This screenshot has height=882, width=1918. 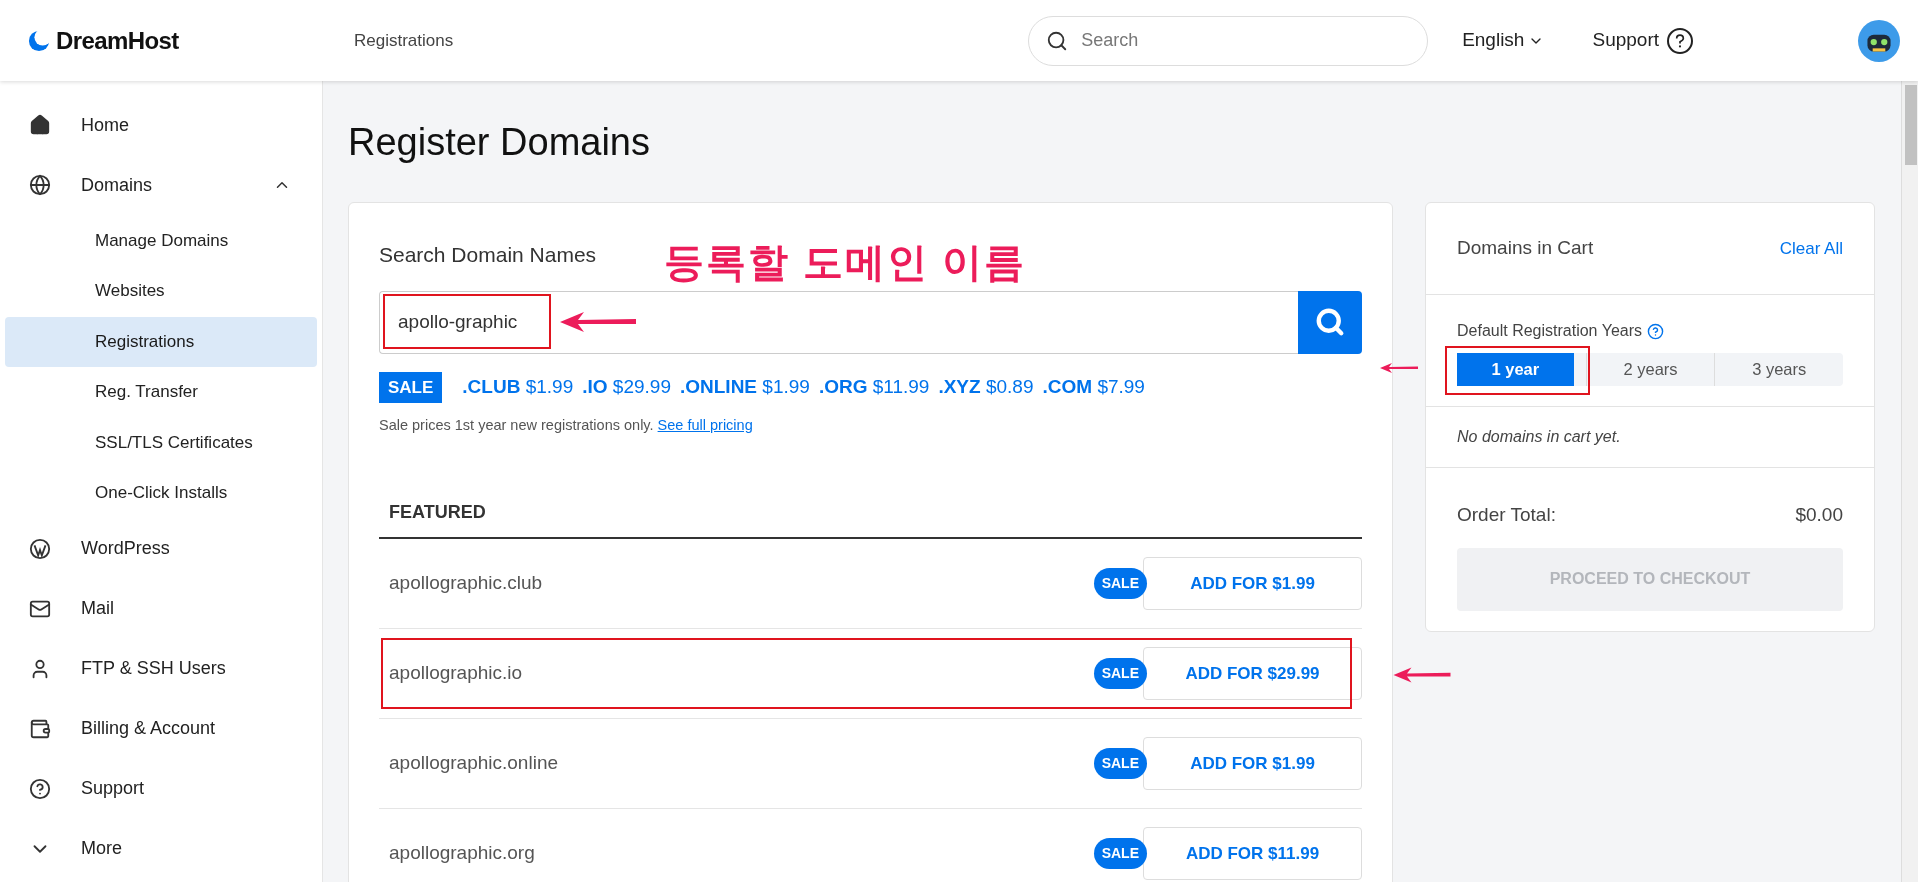 What do you see at coordinates (1642, 40) in the screenshot?
I see `support-link: Support` at bounding box center [1642, 40].